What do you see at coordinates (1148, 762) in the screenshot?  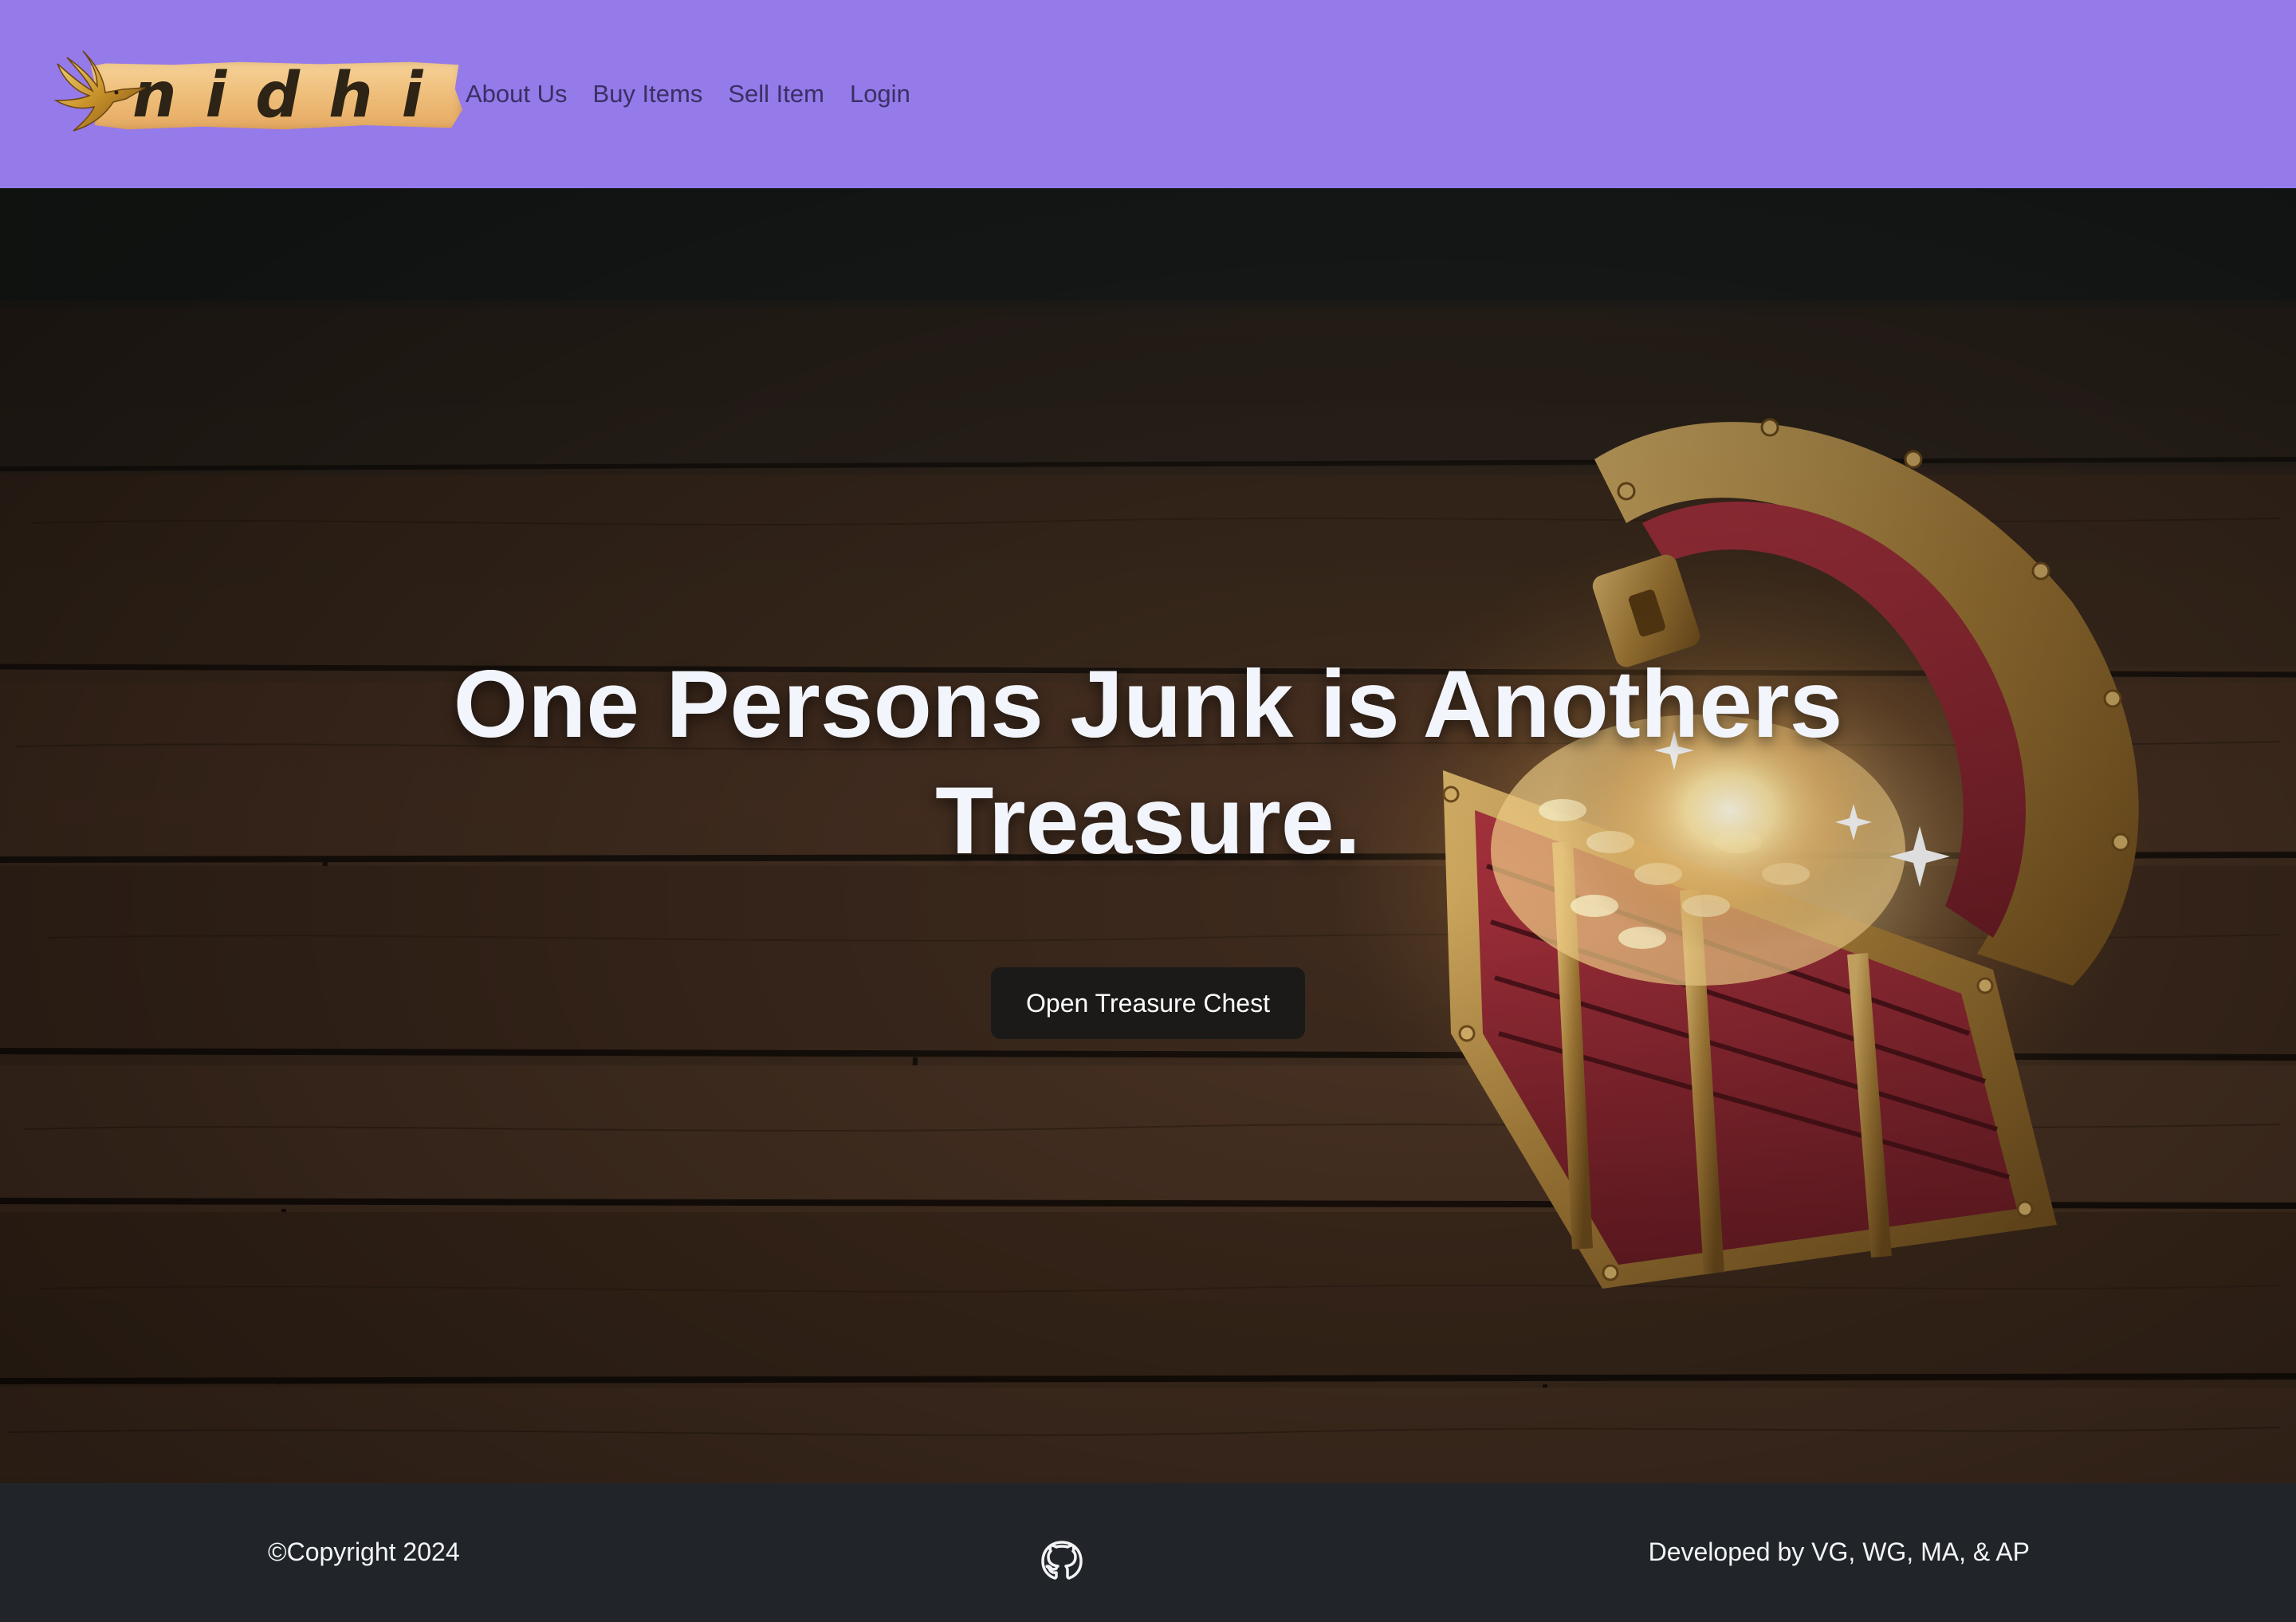 I see `hero-headline: One Persons Junk is Anothers Treasure.` at bounding box center [1148, 762].